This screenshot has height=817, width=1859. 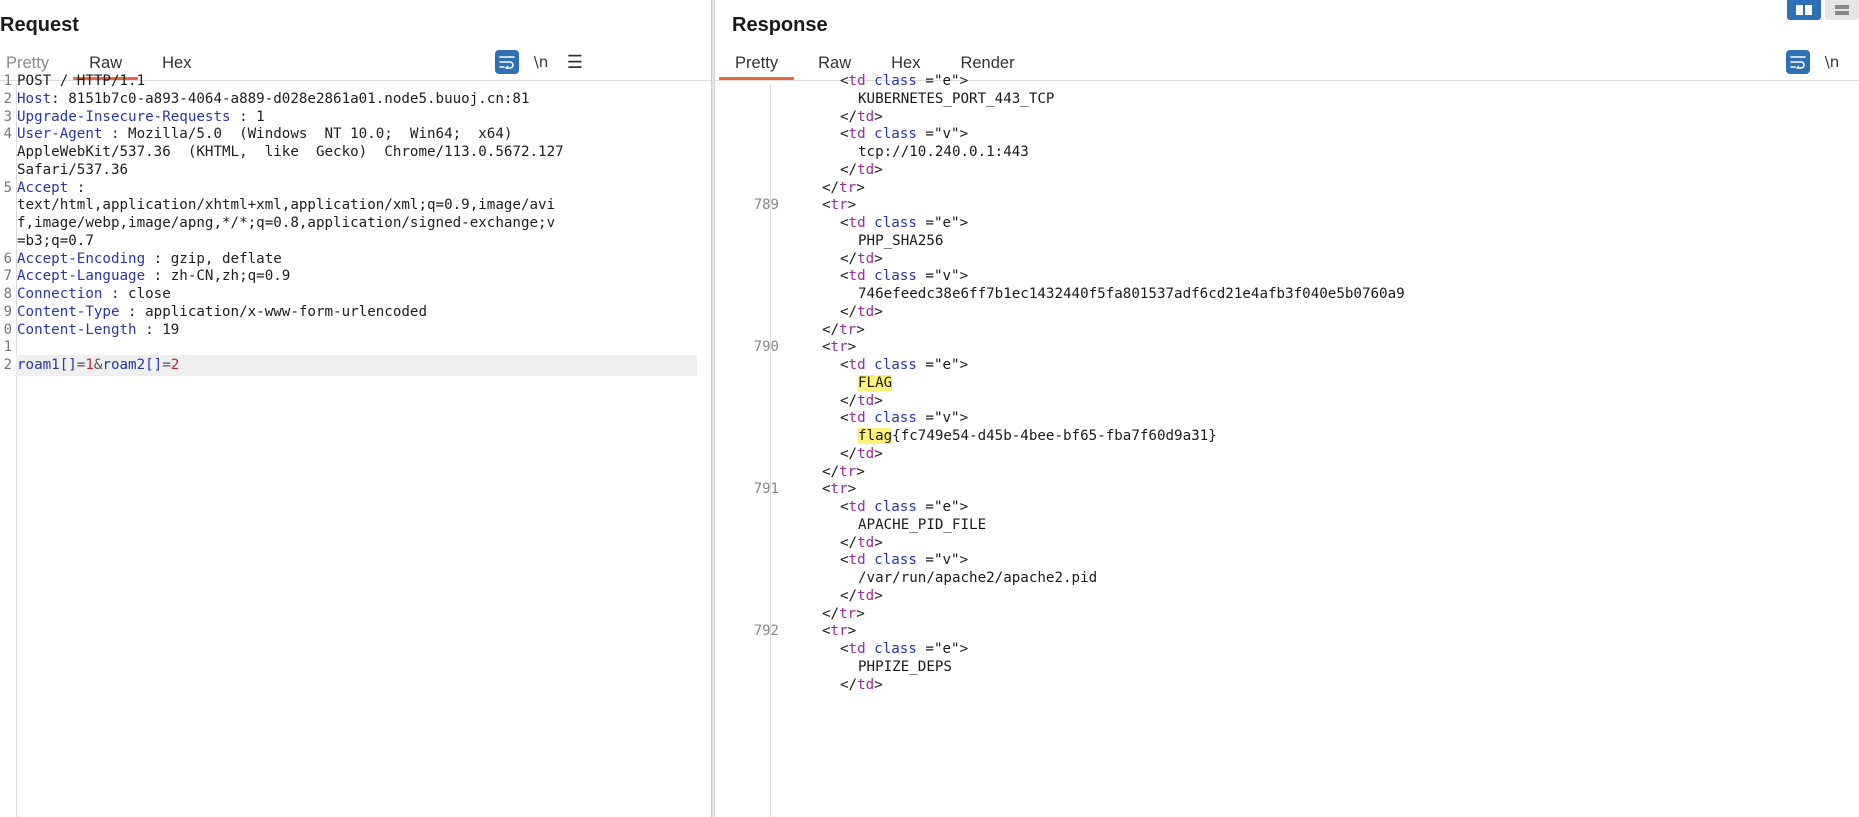 I want to click on code-token: :, so click(x=77, y=187).